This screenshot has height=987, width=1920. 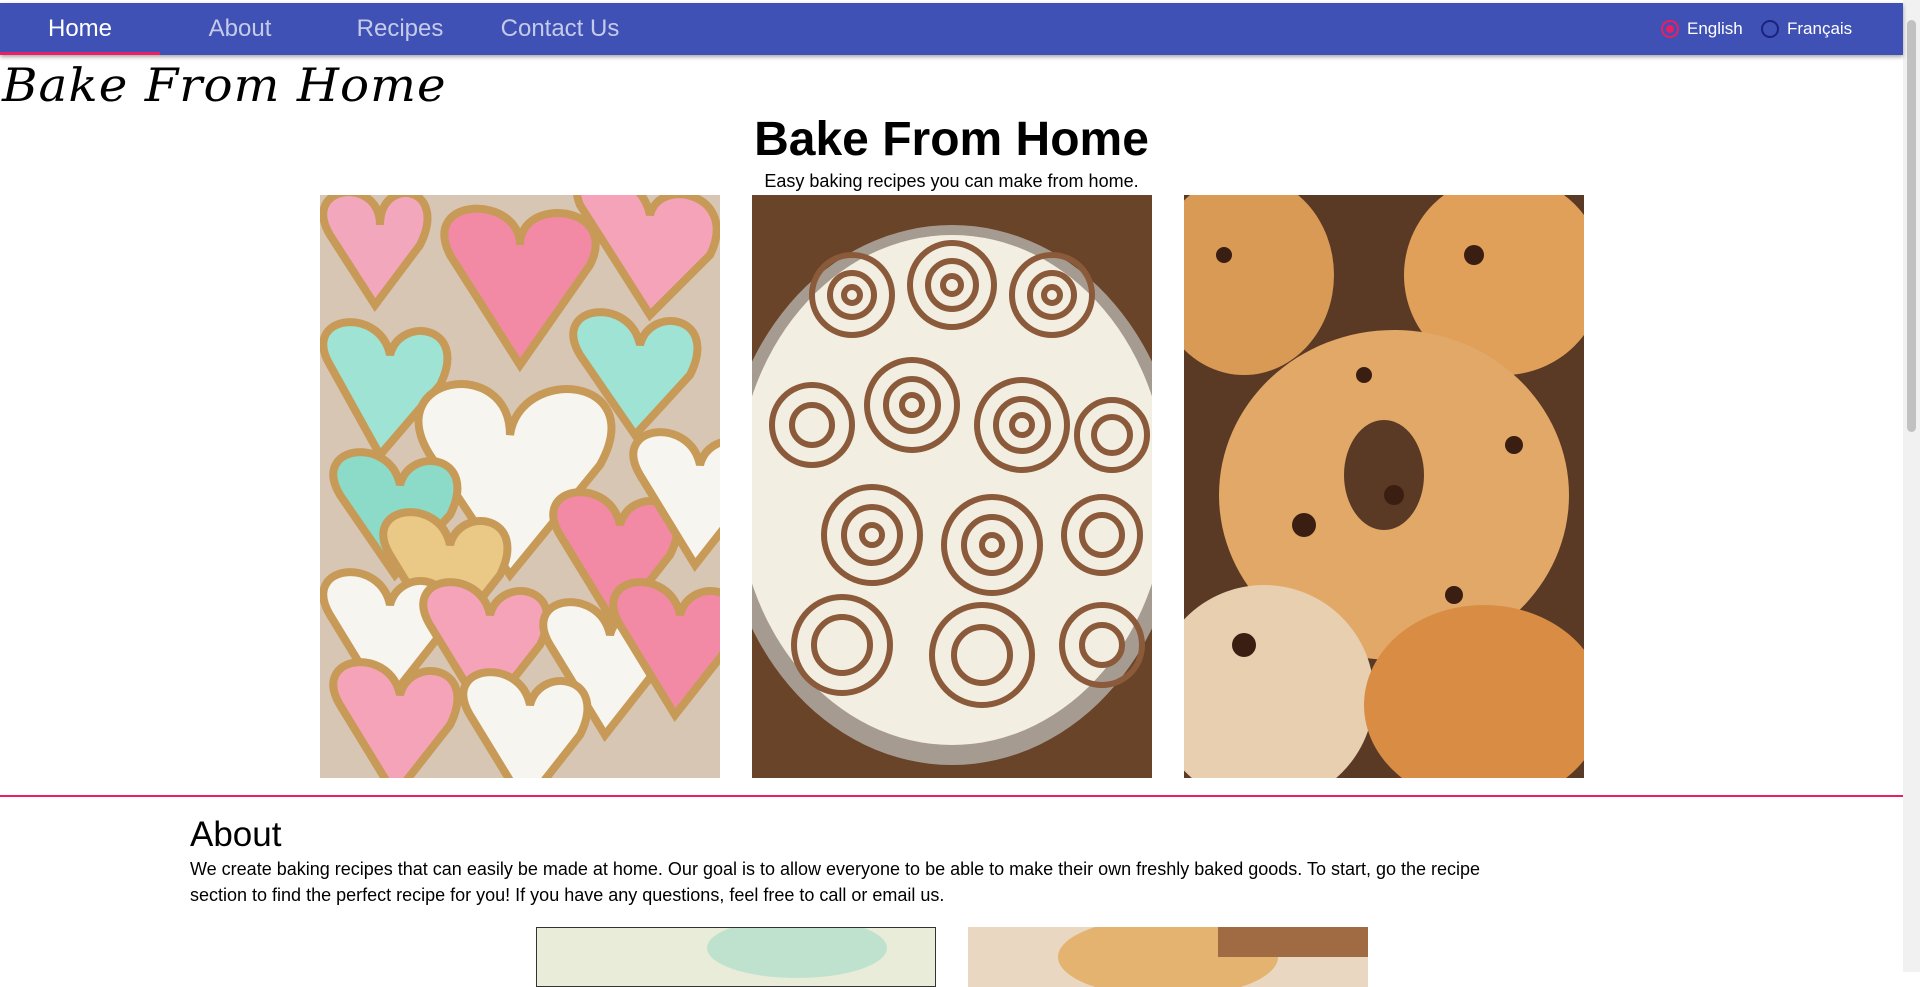 I want to click on tab-home: Home, so click(x=80, y=29).